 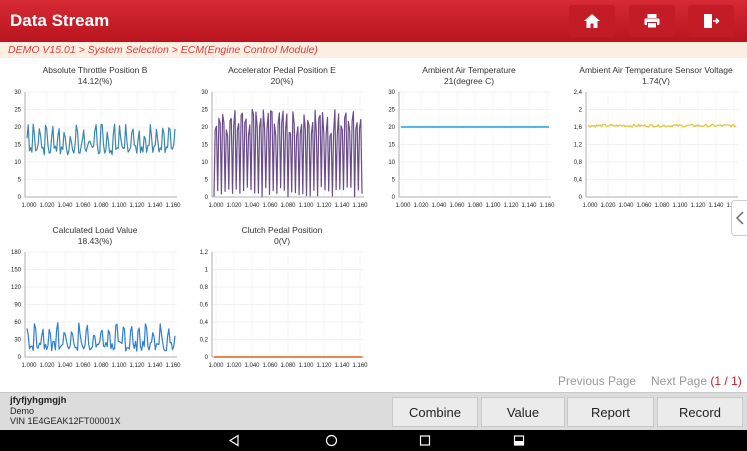 I want to click on chart-title: Ambient Air Temperature, so click(x=469, y=70).